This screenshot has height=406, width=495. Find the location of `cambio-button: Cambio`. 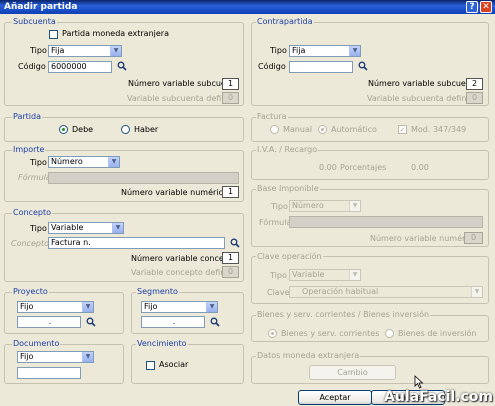

cambio-button: Cambio is located at coordinates (352, 372).